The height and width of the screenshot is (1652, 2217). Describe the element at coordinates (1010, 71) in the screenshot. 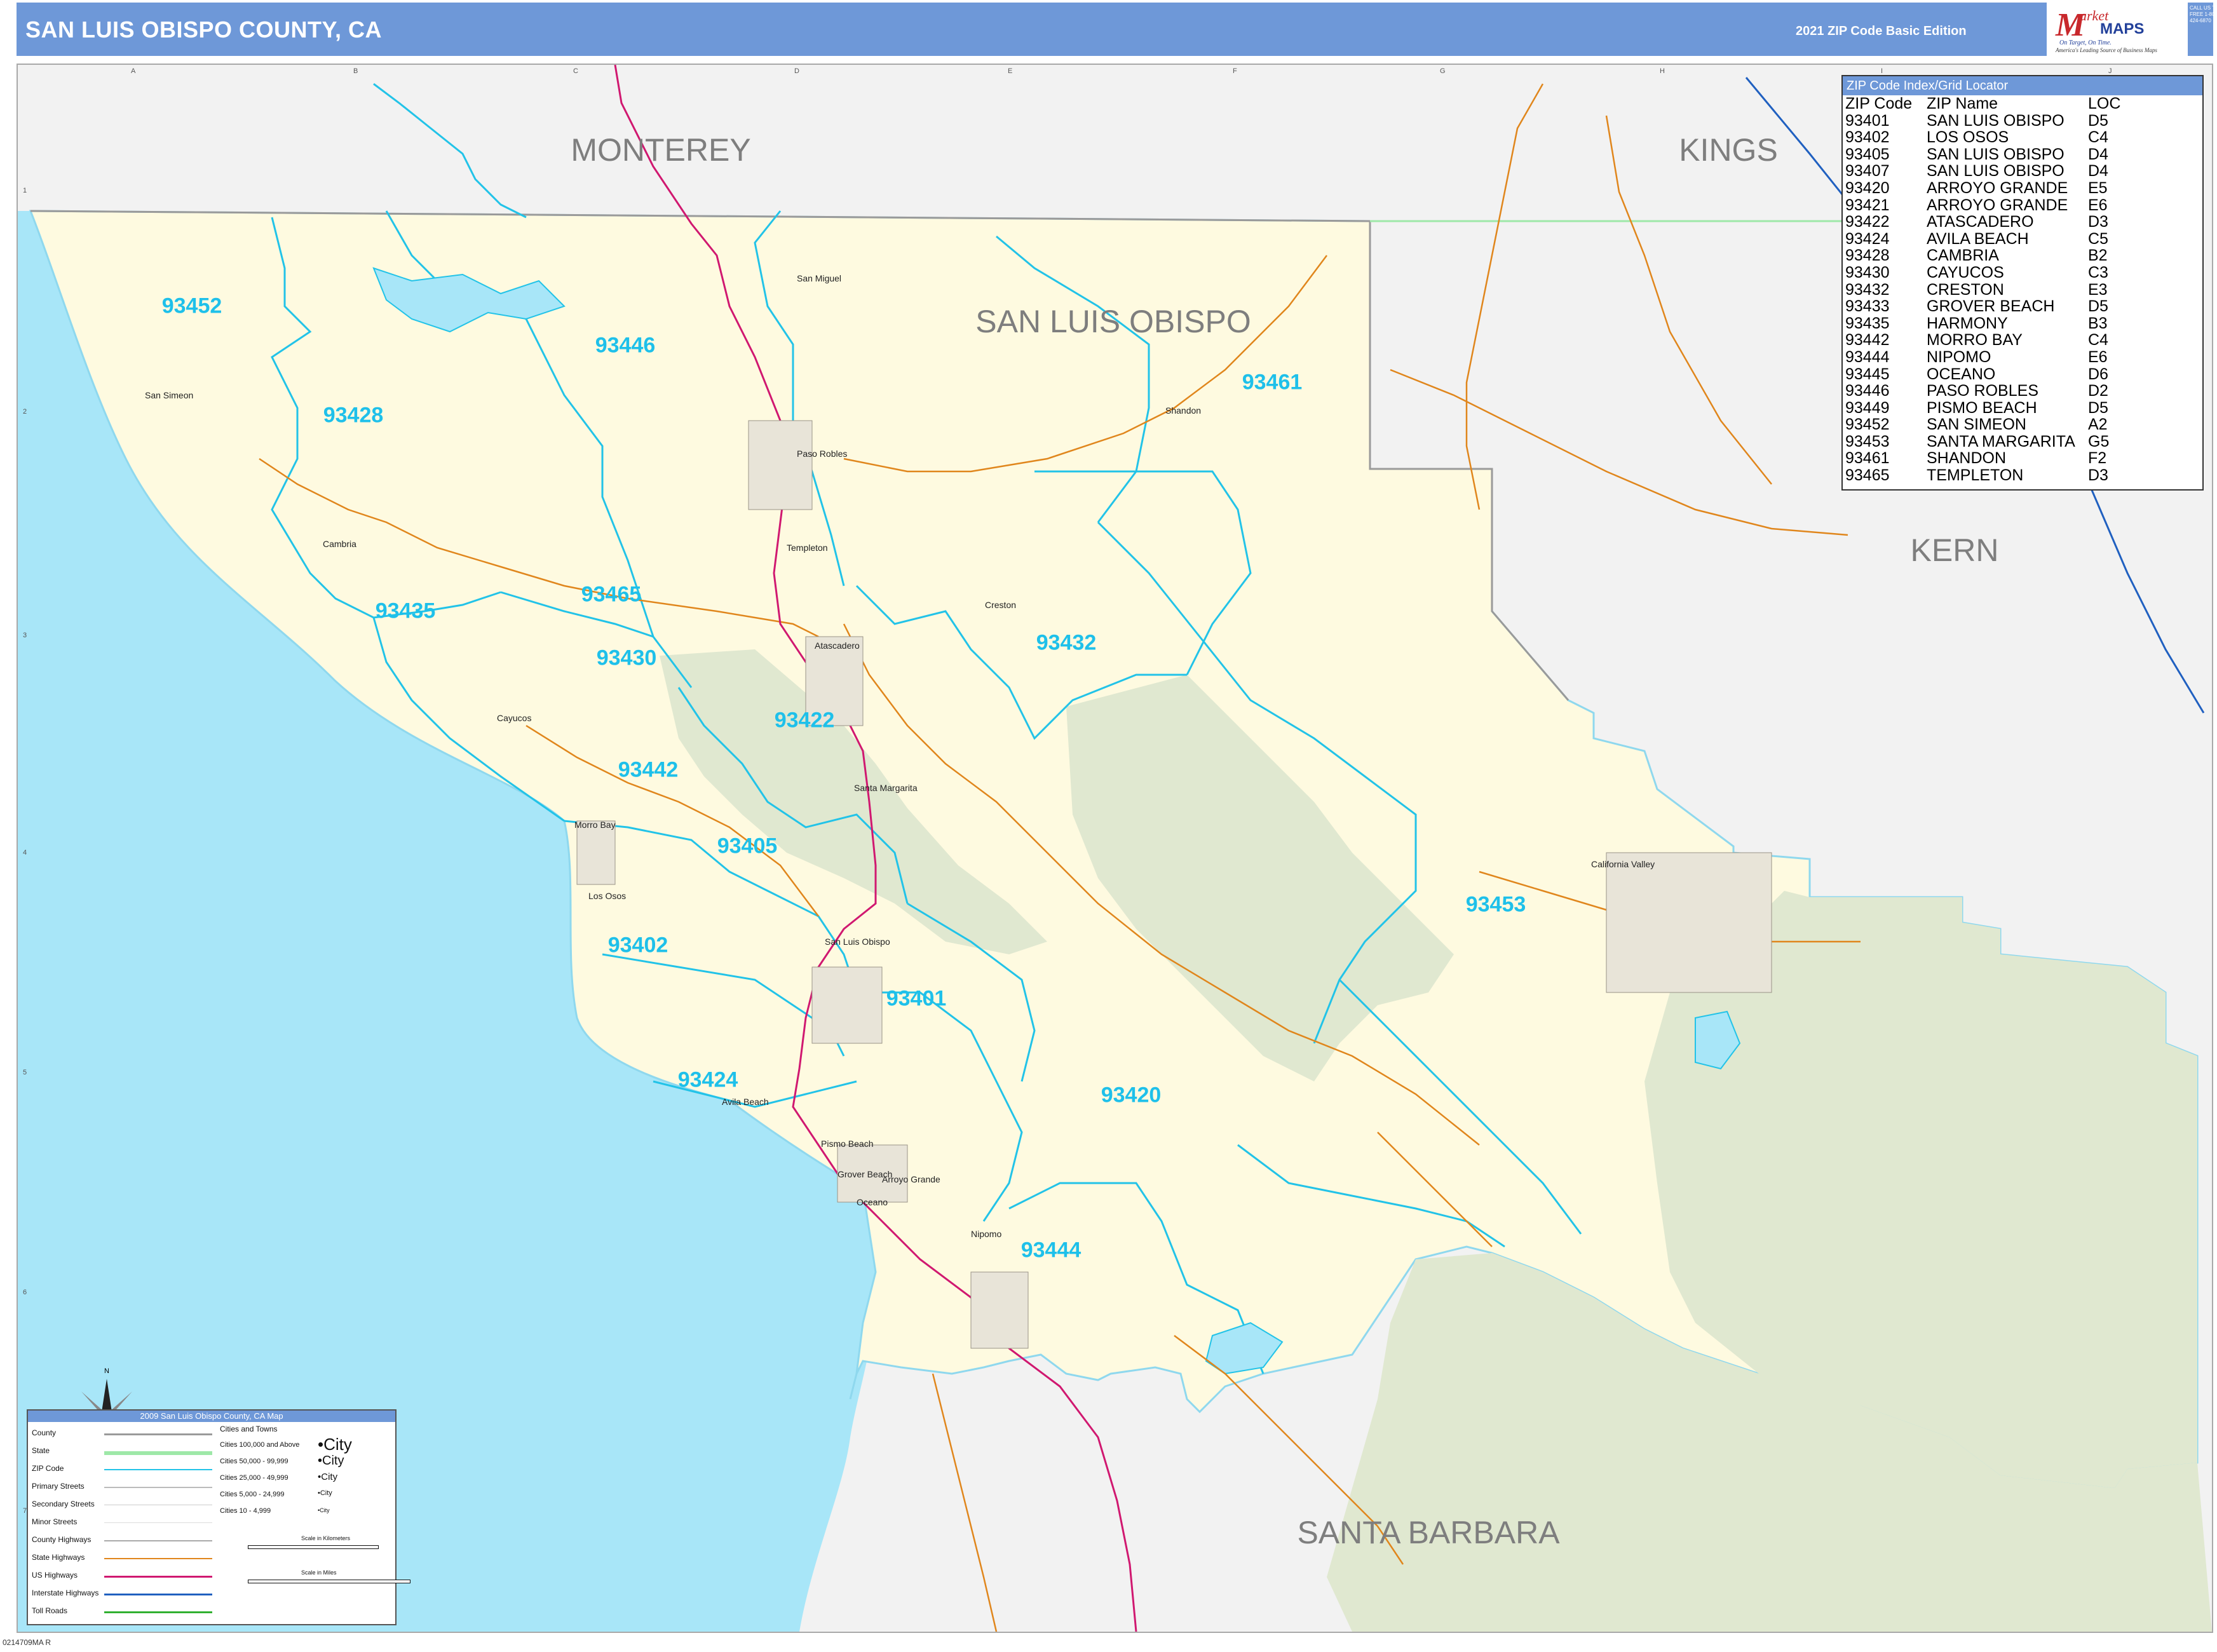

I see `grid-letter-e: E` at that location.